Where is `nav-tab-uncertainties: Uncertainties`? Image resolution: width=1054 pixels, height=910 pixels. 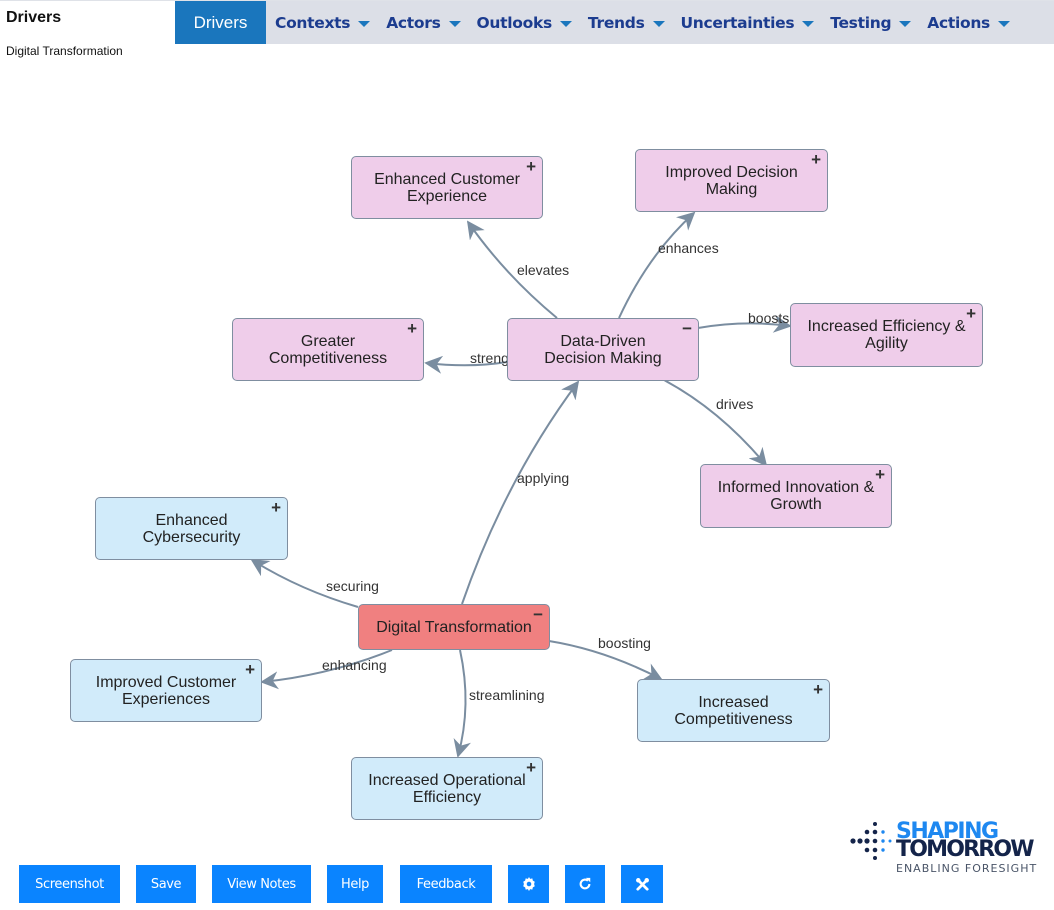
nav-tab-uncertainties: Uncertainties is located at coordinates (748, 22).